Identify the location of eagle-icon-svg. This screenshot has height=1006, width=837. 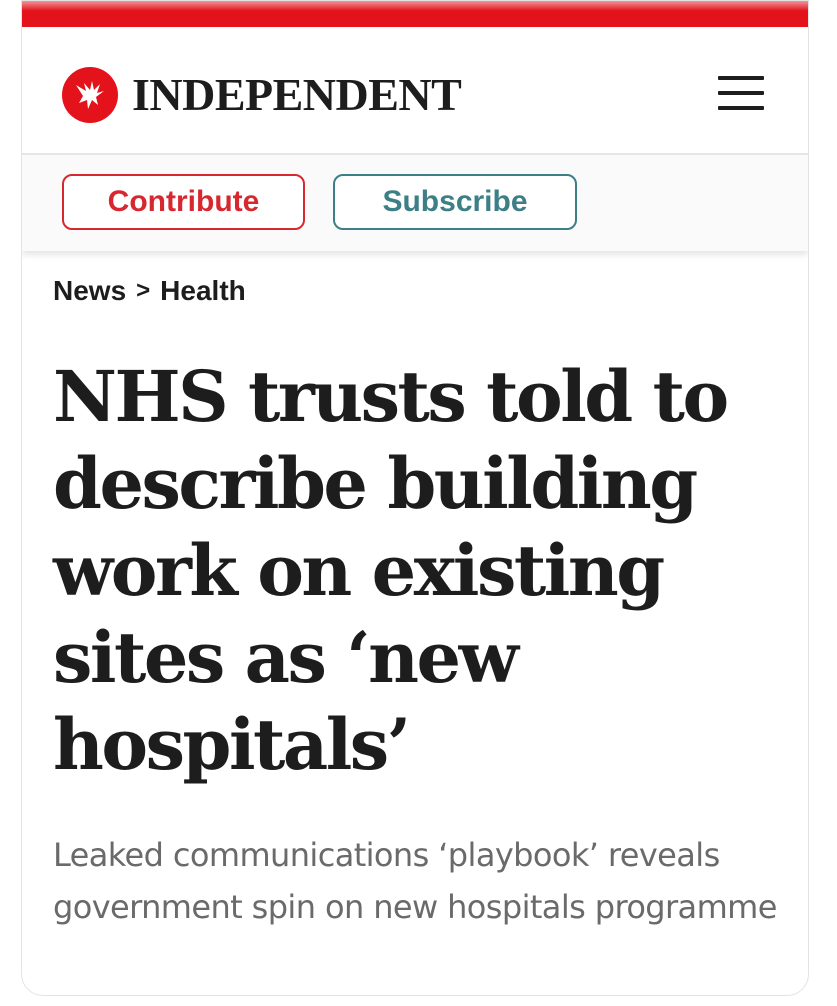
(90, 95).